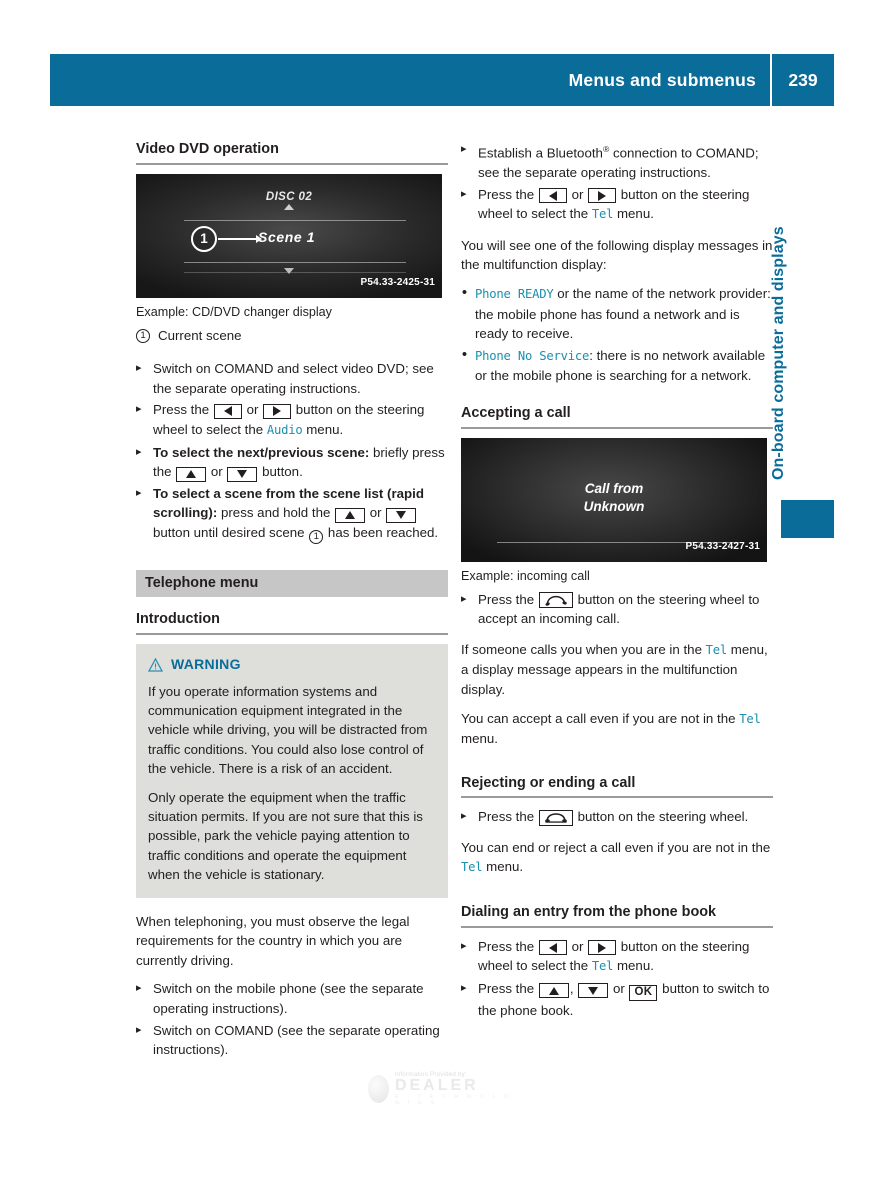 This screenshot has width=884, height=1200. I want to click on warning-title: WARNING, so click(206, 663).